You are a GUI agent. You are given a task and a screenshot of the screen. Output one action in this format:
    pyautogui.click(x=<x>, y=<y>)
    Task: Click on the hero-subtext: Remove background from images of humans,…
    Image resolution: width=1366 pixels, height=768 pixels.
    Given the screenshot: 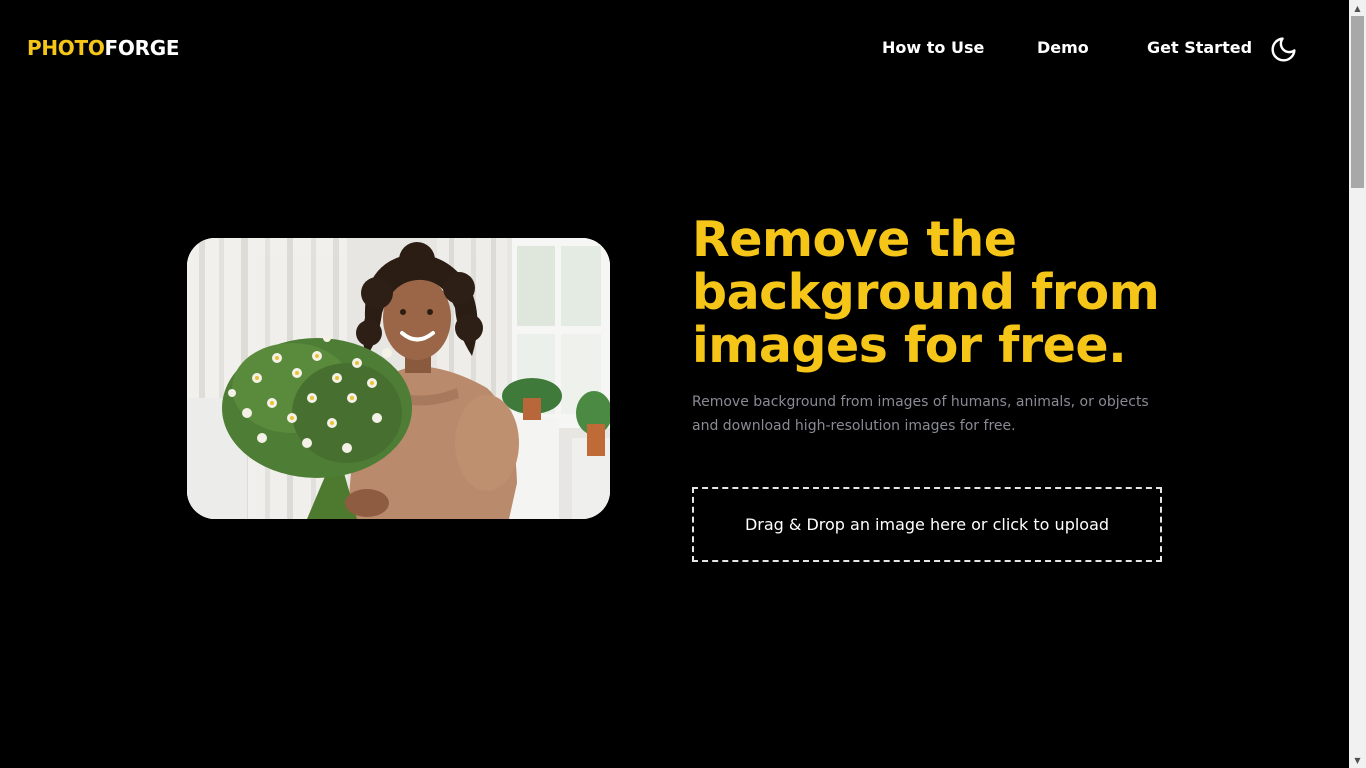 What is the action you would take?
    pyautogui.click(x=920, y=414)
    